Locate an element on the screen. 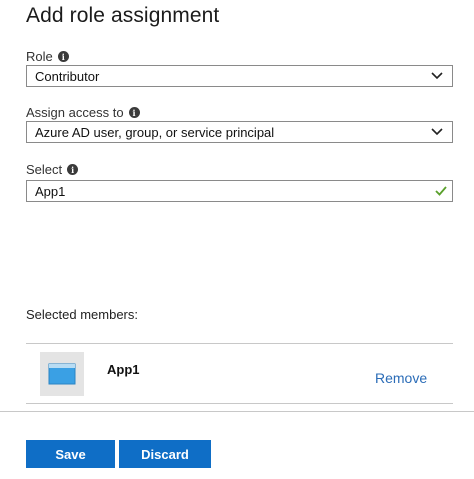 Image resolution: width=474 pixels, height=479 pixels. role-dropdown: Contributor is located at coordinates (239, 76).